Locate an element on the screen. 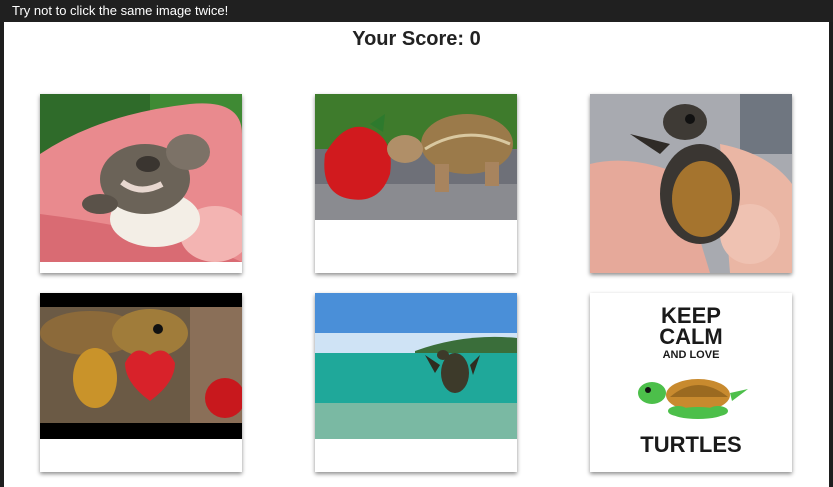 The image size is (833, 487). keep-calm-love-turtles-image: KEEP CALM AND LOVE TURTLES is located at coordinates (691, 382).